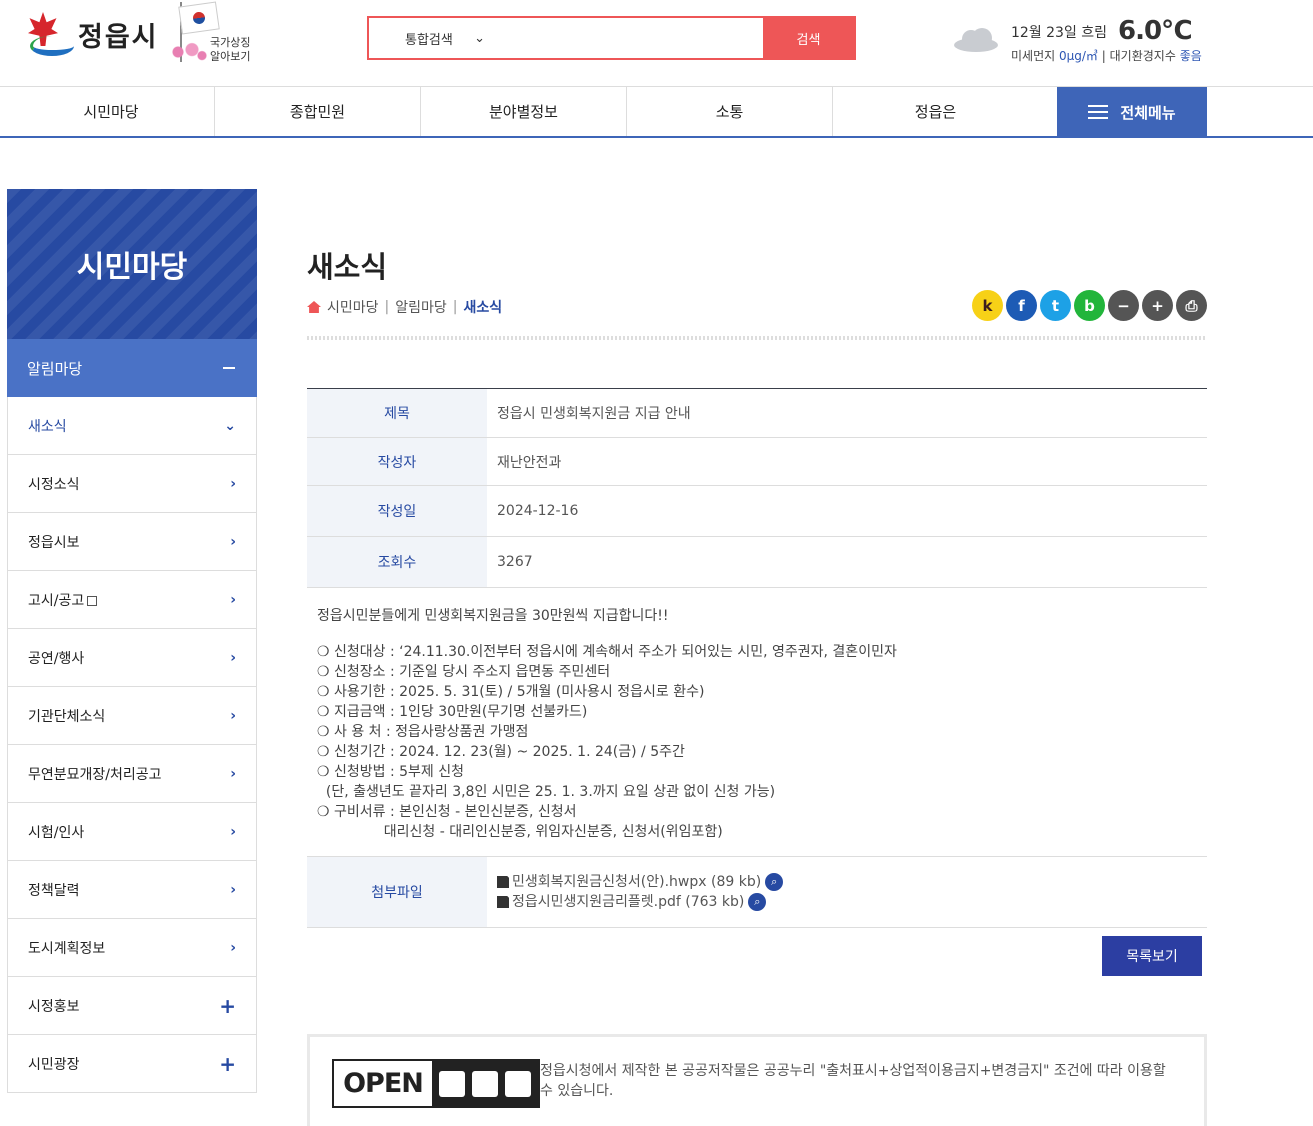 The height and width of the screenshot is (1126, 1313). Describe the element at coordinates (54, 1006) in the screenshot. I see `sidebar-item-label: 시정홍보` at that location.